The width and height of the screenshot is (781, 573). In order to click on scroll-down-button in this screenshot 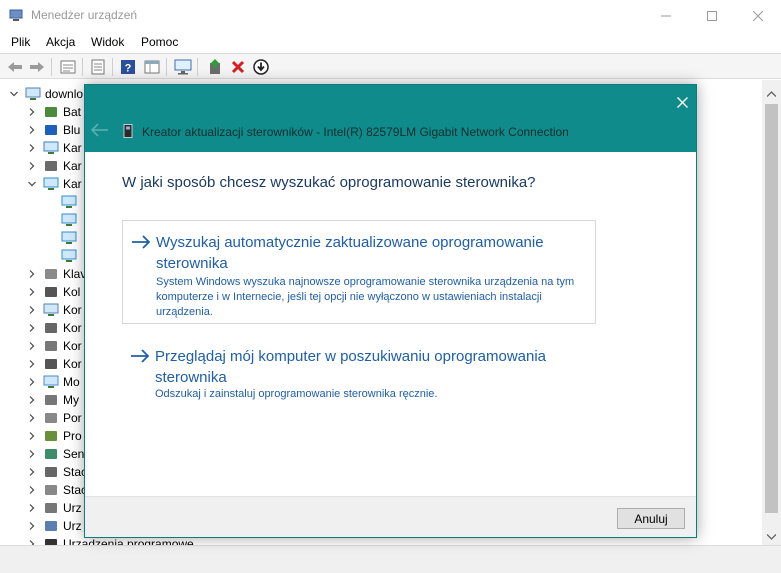, I will do `click(771, 536)`.